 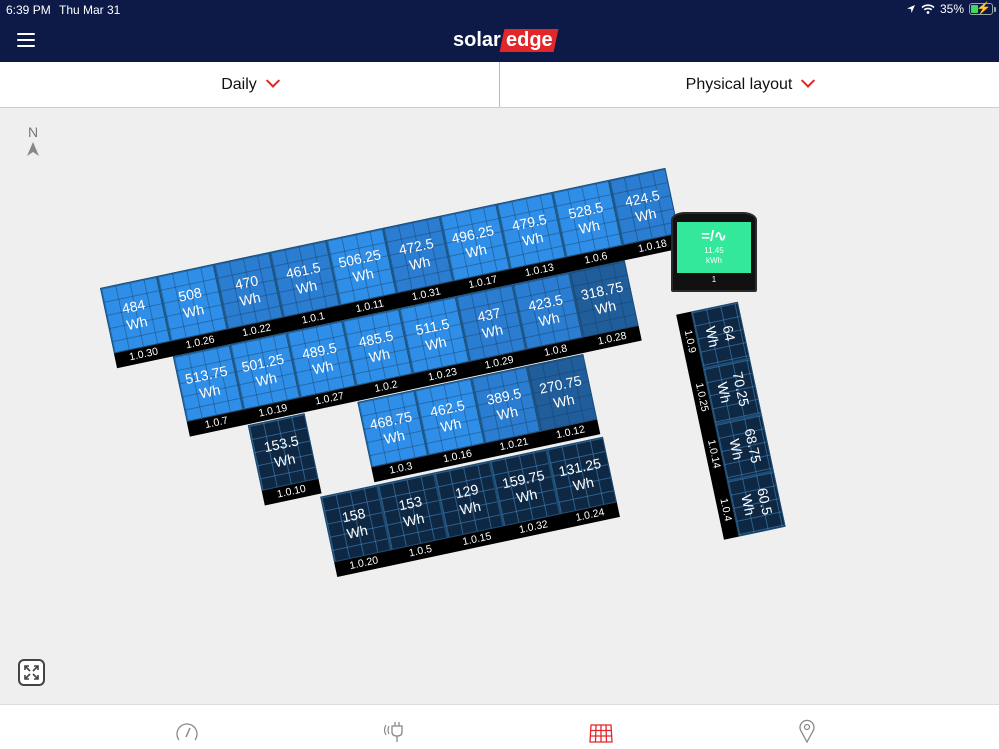 I want to click on status-right: 35% ⚡, so click(x=951, y=8).